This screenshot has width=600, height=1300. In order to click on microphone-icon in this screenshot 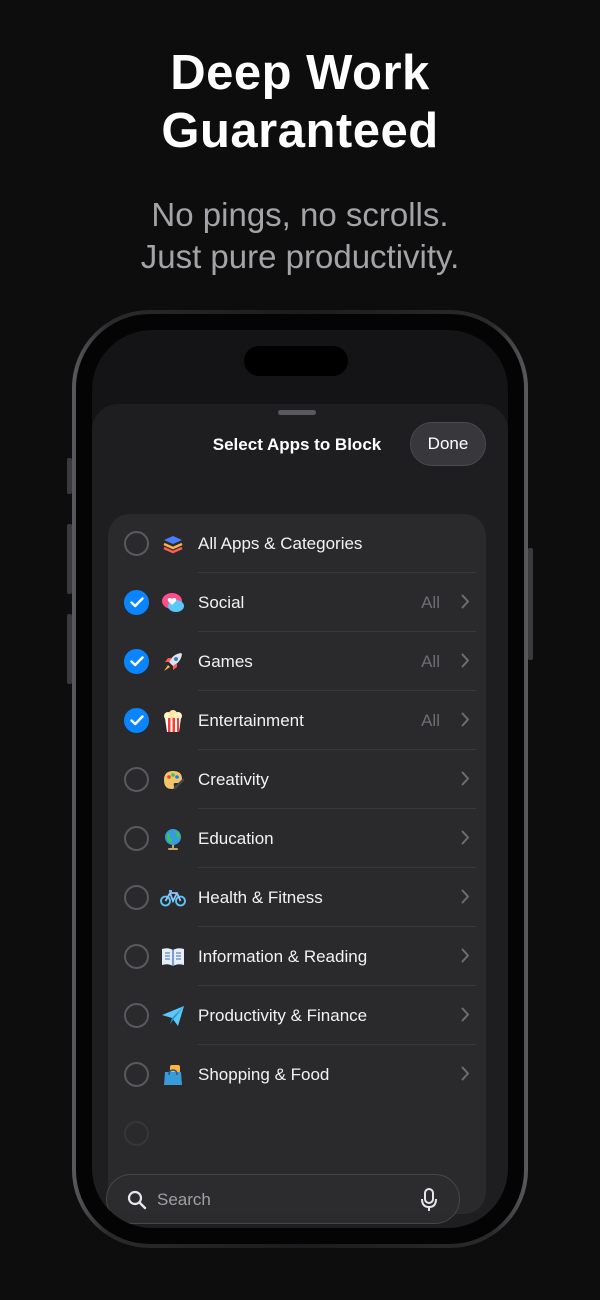, I will do `click(429, 1200)`.